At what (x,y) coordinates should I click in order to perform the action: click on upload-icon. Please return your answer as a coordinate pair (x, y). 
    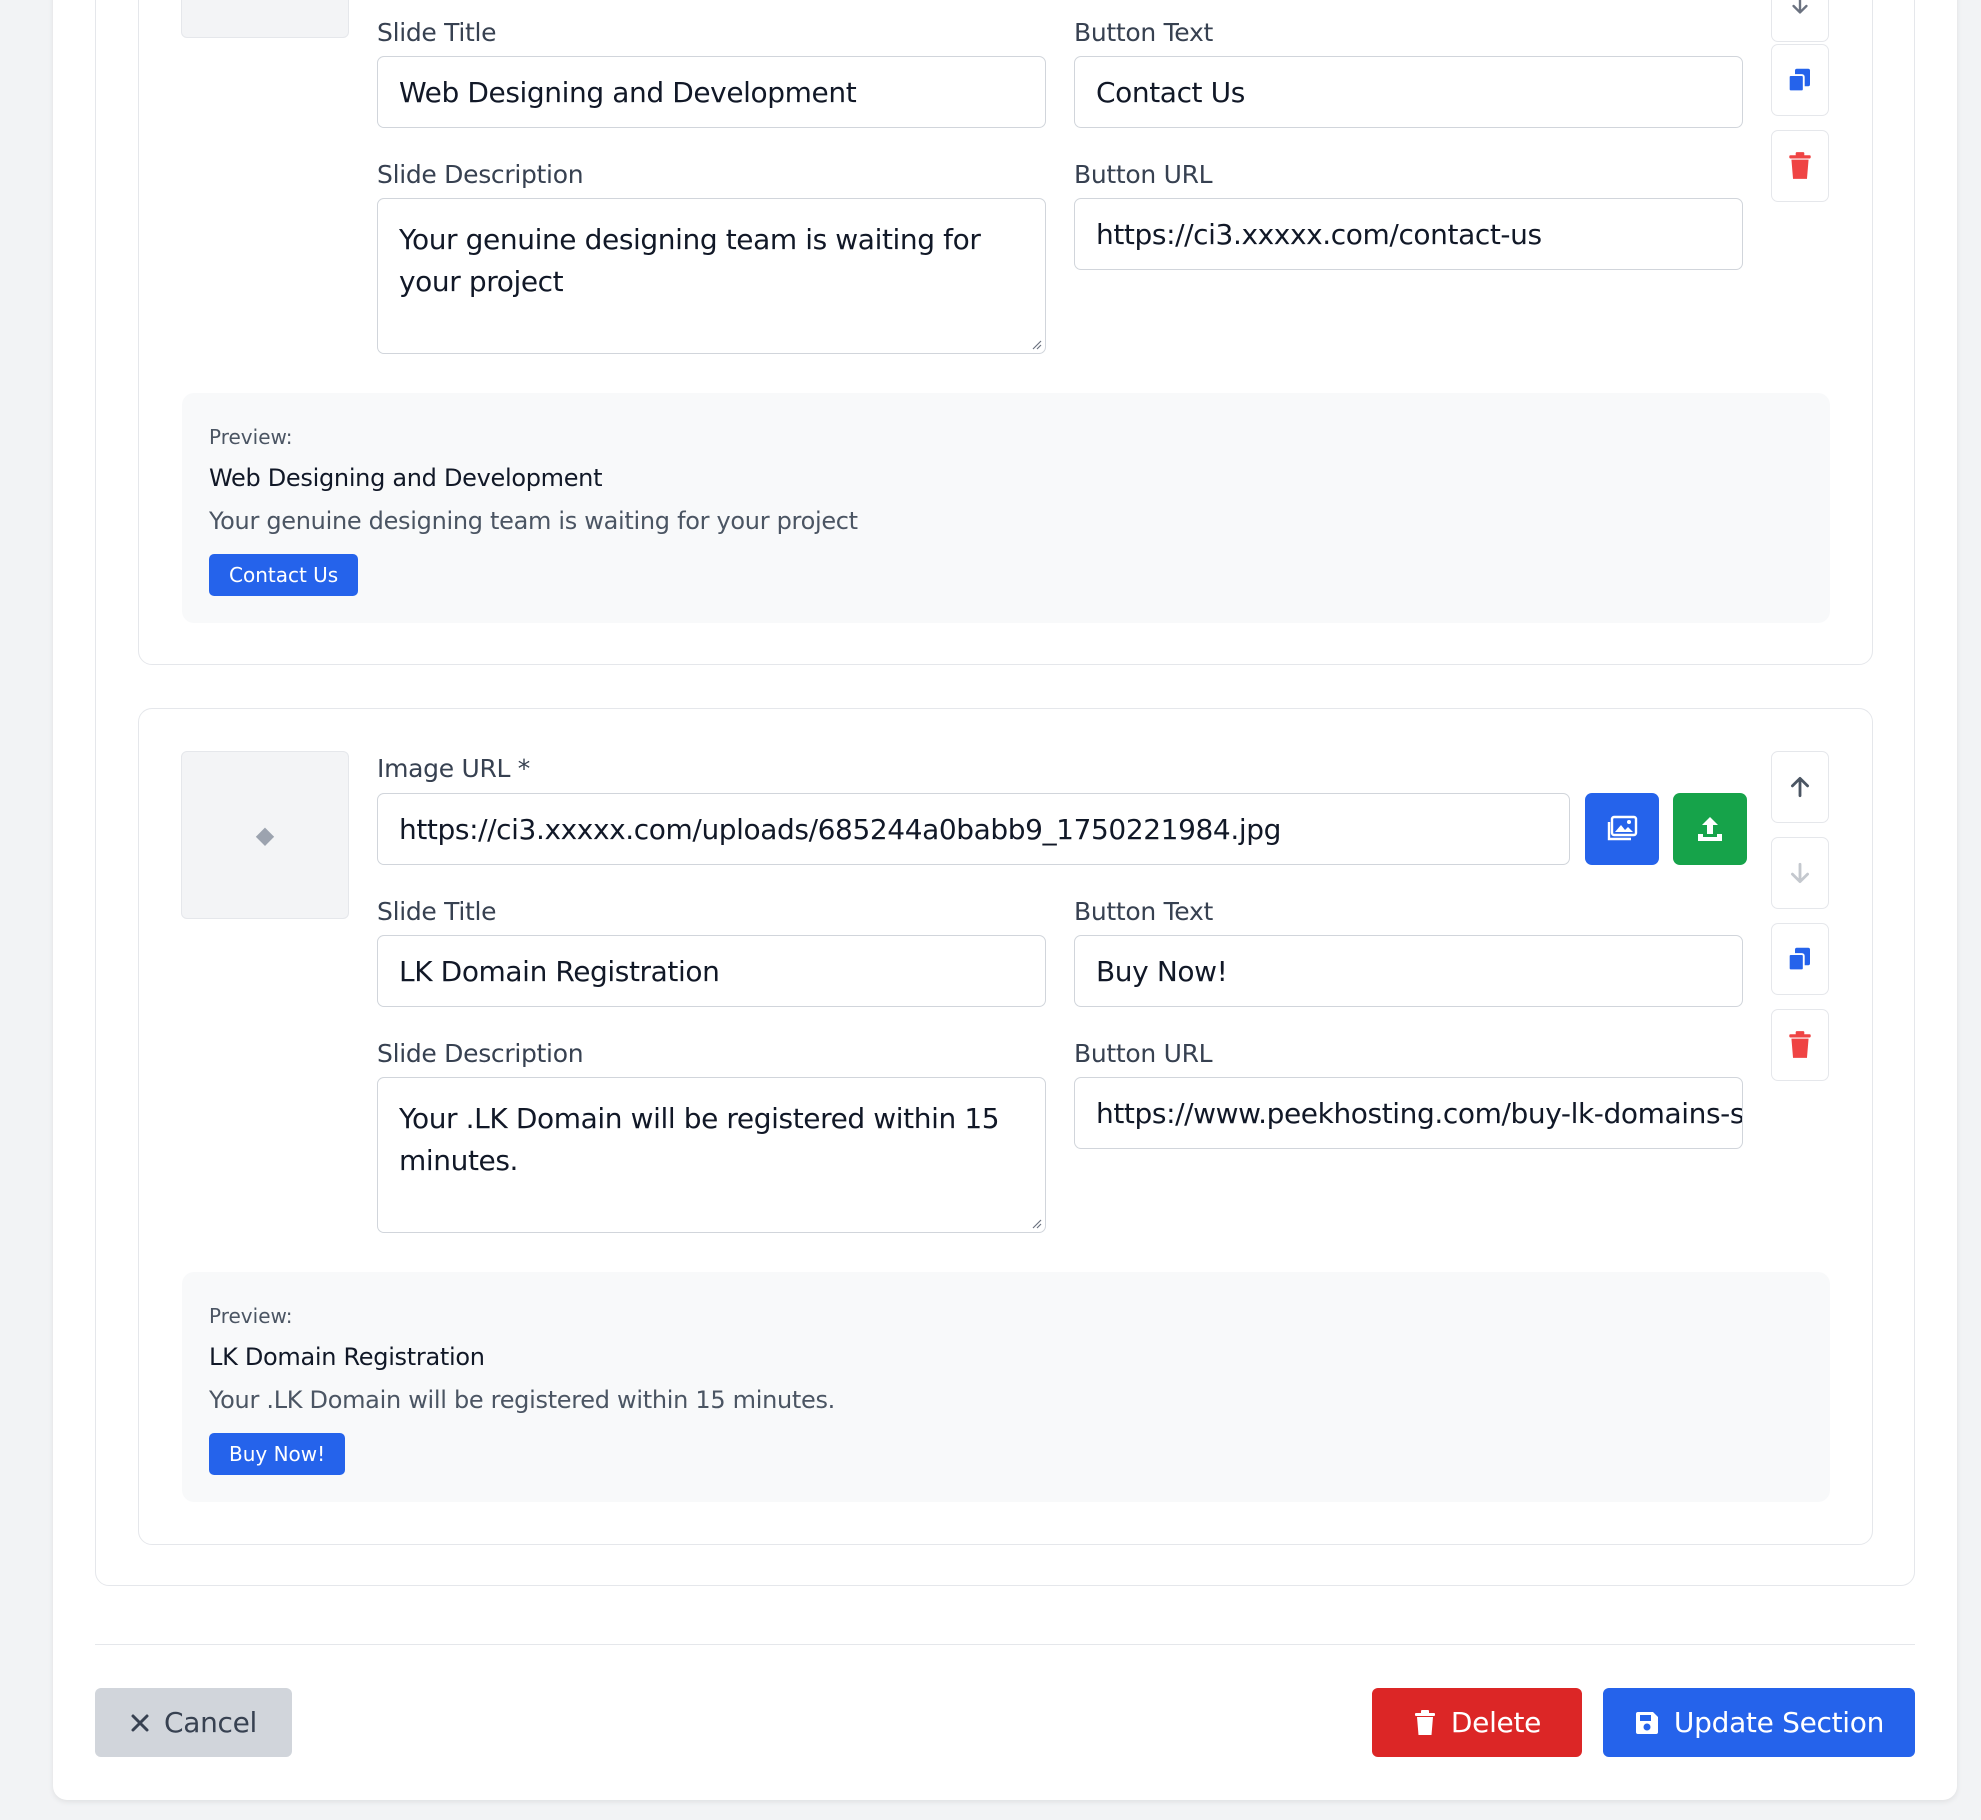
    Looking at the image, I should click on (1710, 829).